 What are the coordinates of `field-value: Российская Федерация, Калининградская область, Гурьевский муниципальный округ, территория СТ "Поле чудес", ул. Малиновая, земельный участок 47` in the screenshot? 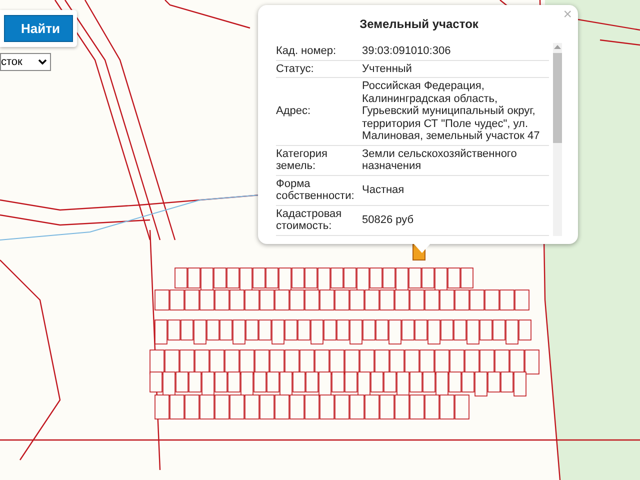 It's located at (455, 111).